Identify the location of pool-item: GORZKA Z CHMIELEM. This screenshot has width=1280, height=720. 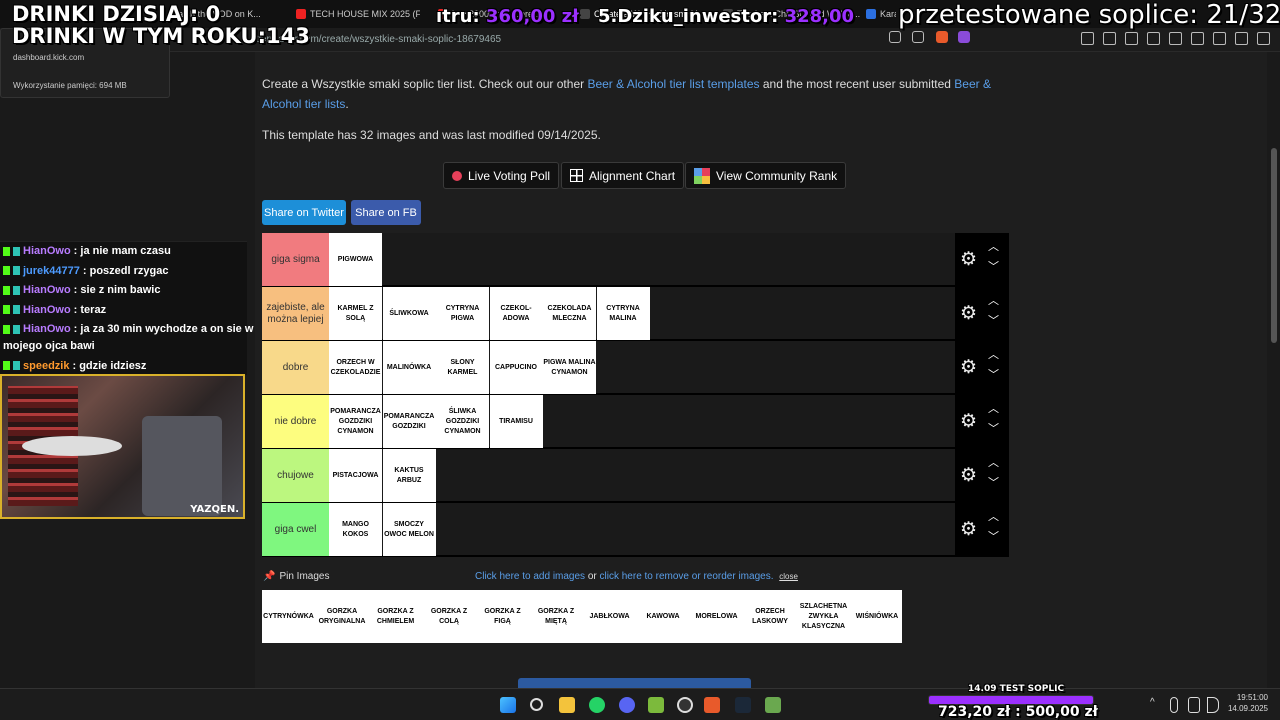
(395, 616).